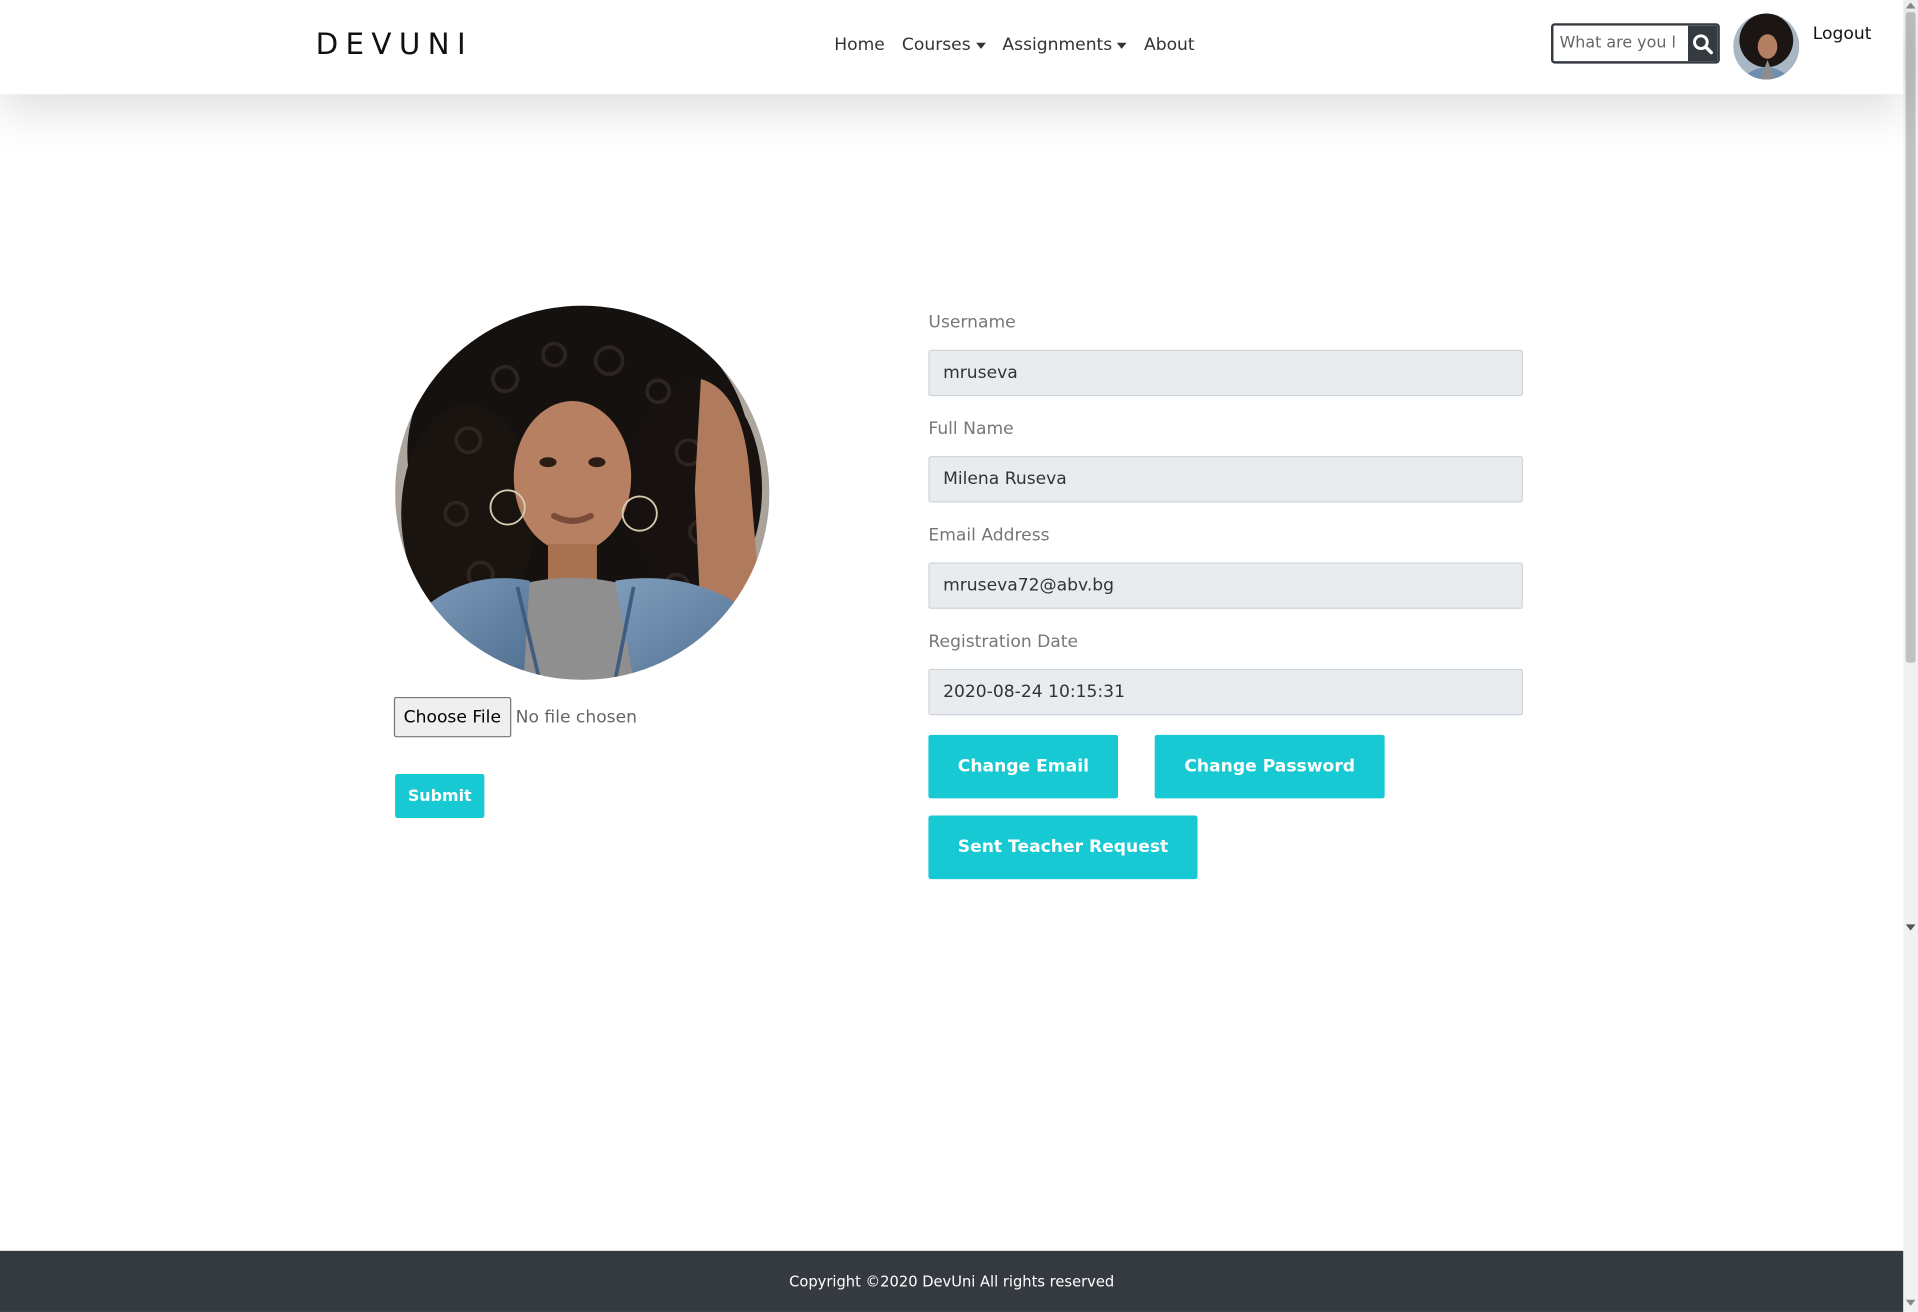 This screenshot has width=1918, height=1312. What do you see at coordinates (936, 45) in the screenshot?
I see `nav-courses-label: Courses` at bounding box center [936, 45].